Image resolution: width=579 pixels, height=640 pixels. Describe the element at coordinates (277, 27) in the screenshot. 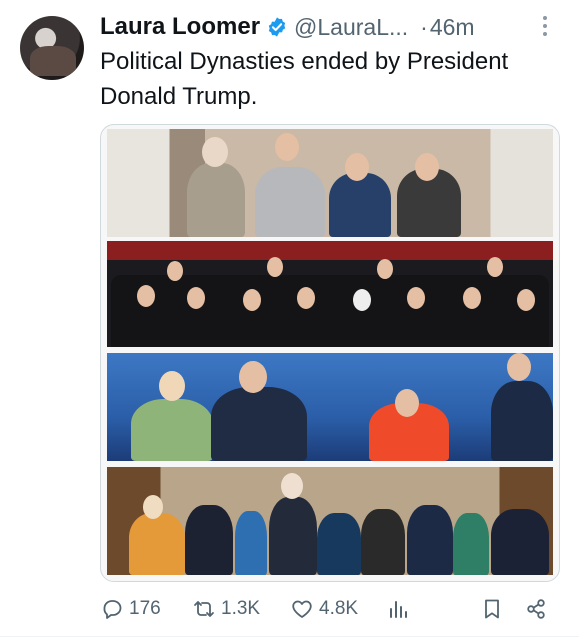

I see `verified-badge-icon` at that location.